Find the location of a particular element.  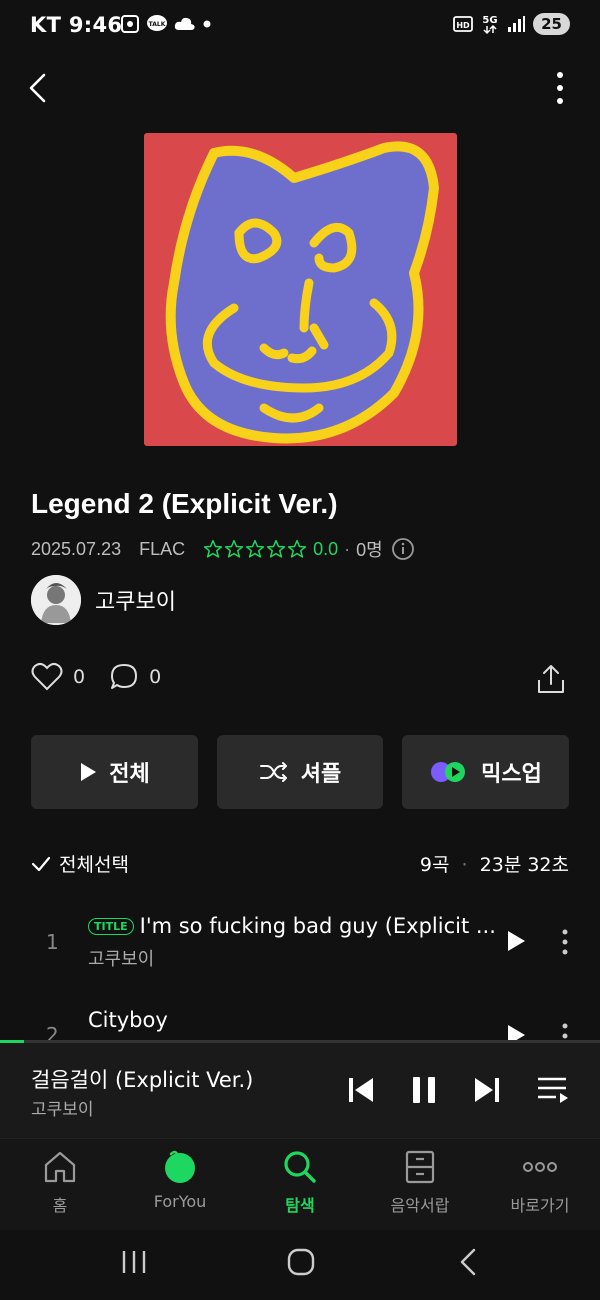

like-button: 0 is located at coordinates (58, 677).